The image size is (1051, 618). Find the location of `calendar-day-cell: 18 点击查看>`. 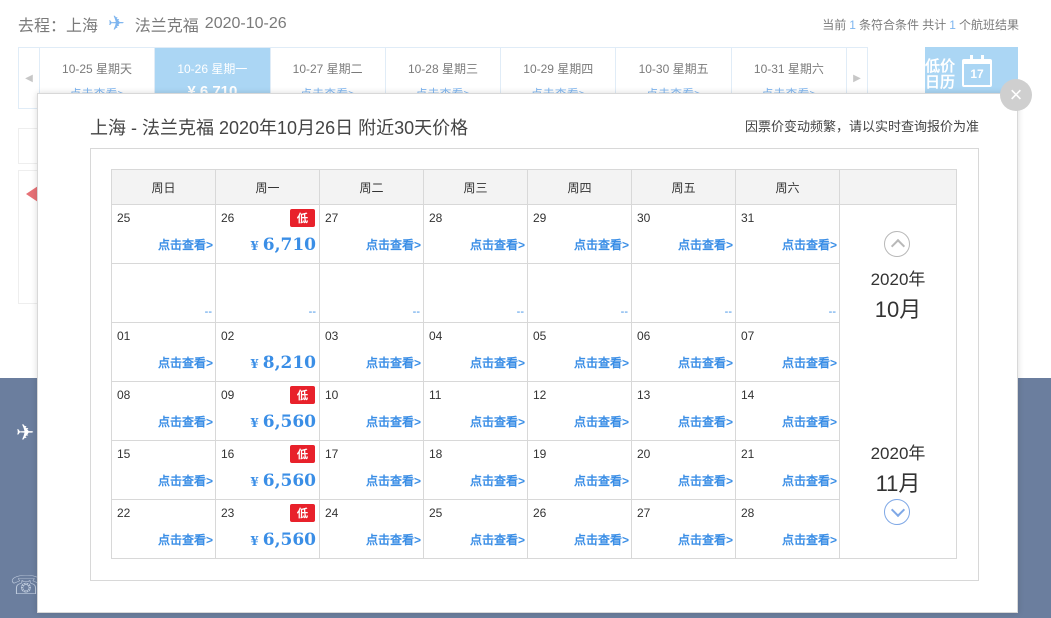

calendar-day-cell: 18 点击查看> is located at coordinates (475, 470).